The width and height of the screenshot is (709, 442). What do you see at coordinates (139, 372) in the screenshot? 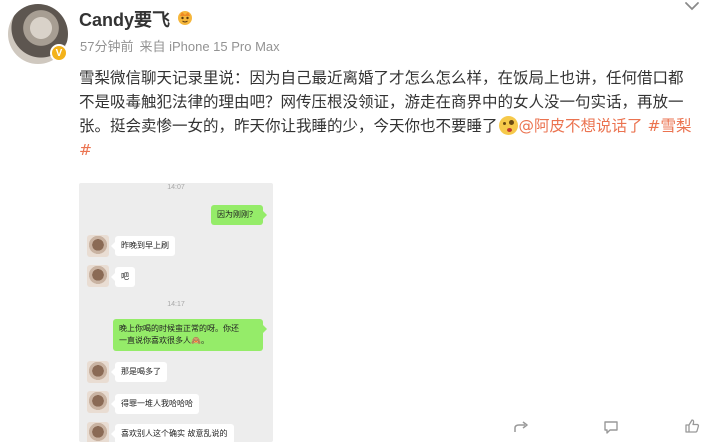
I see `chat-bubble-received: 那是喝多了` at bounding box center [139, 372].